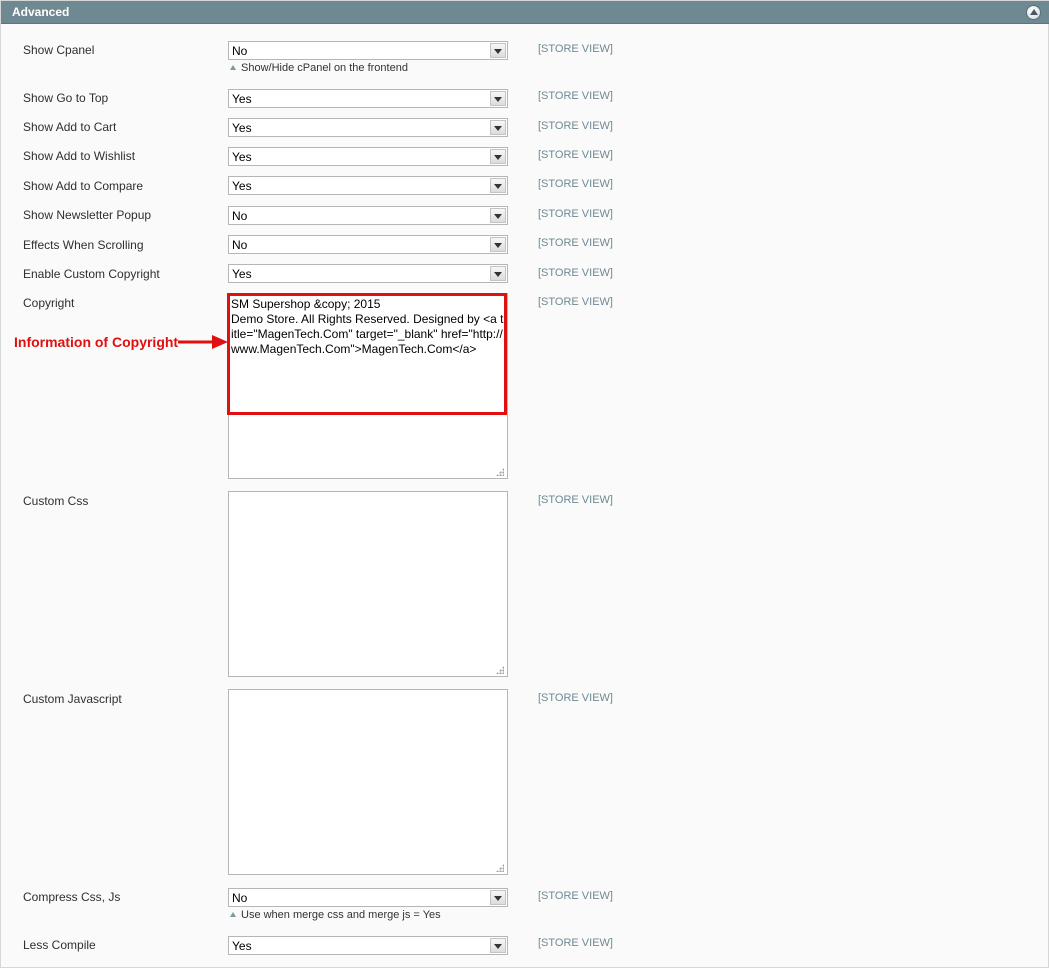 The image size is (1049, 968). What do you see at coordinates (59, 50) in the screenshot?
I see `show-cpanel-label: Show Cpanel` at bounding box center [59, 50].